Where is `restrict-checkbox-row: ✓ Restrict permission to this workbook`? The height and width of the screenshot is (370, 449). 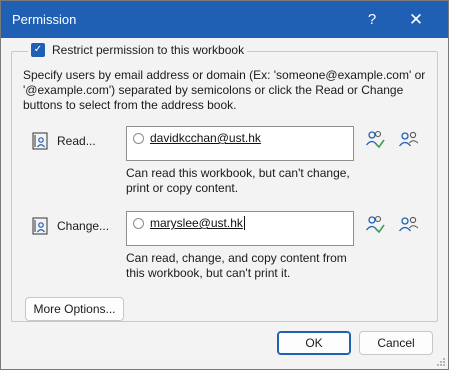 restrict-checkbox-row: ✓ Restrict permission to this workbook is located at coordinates (138, 50).